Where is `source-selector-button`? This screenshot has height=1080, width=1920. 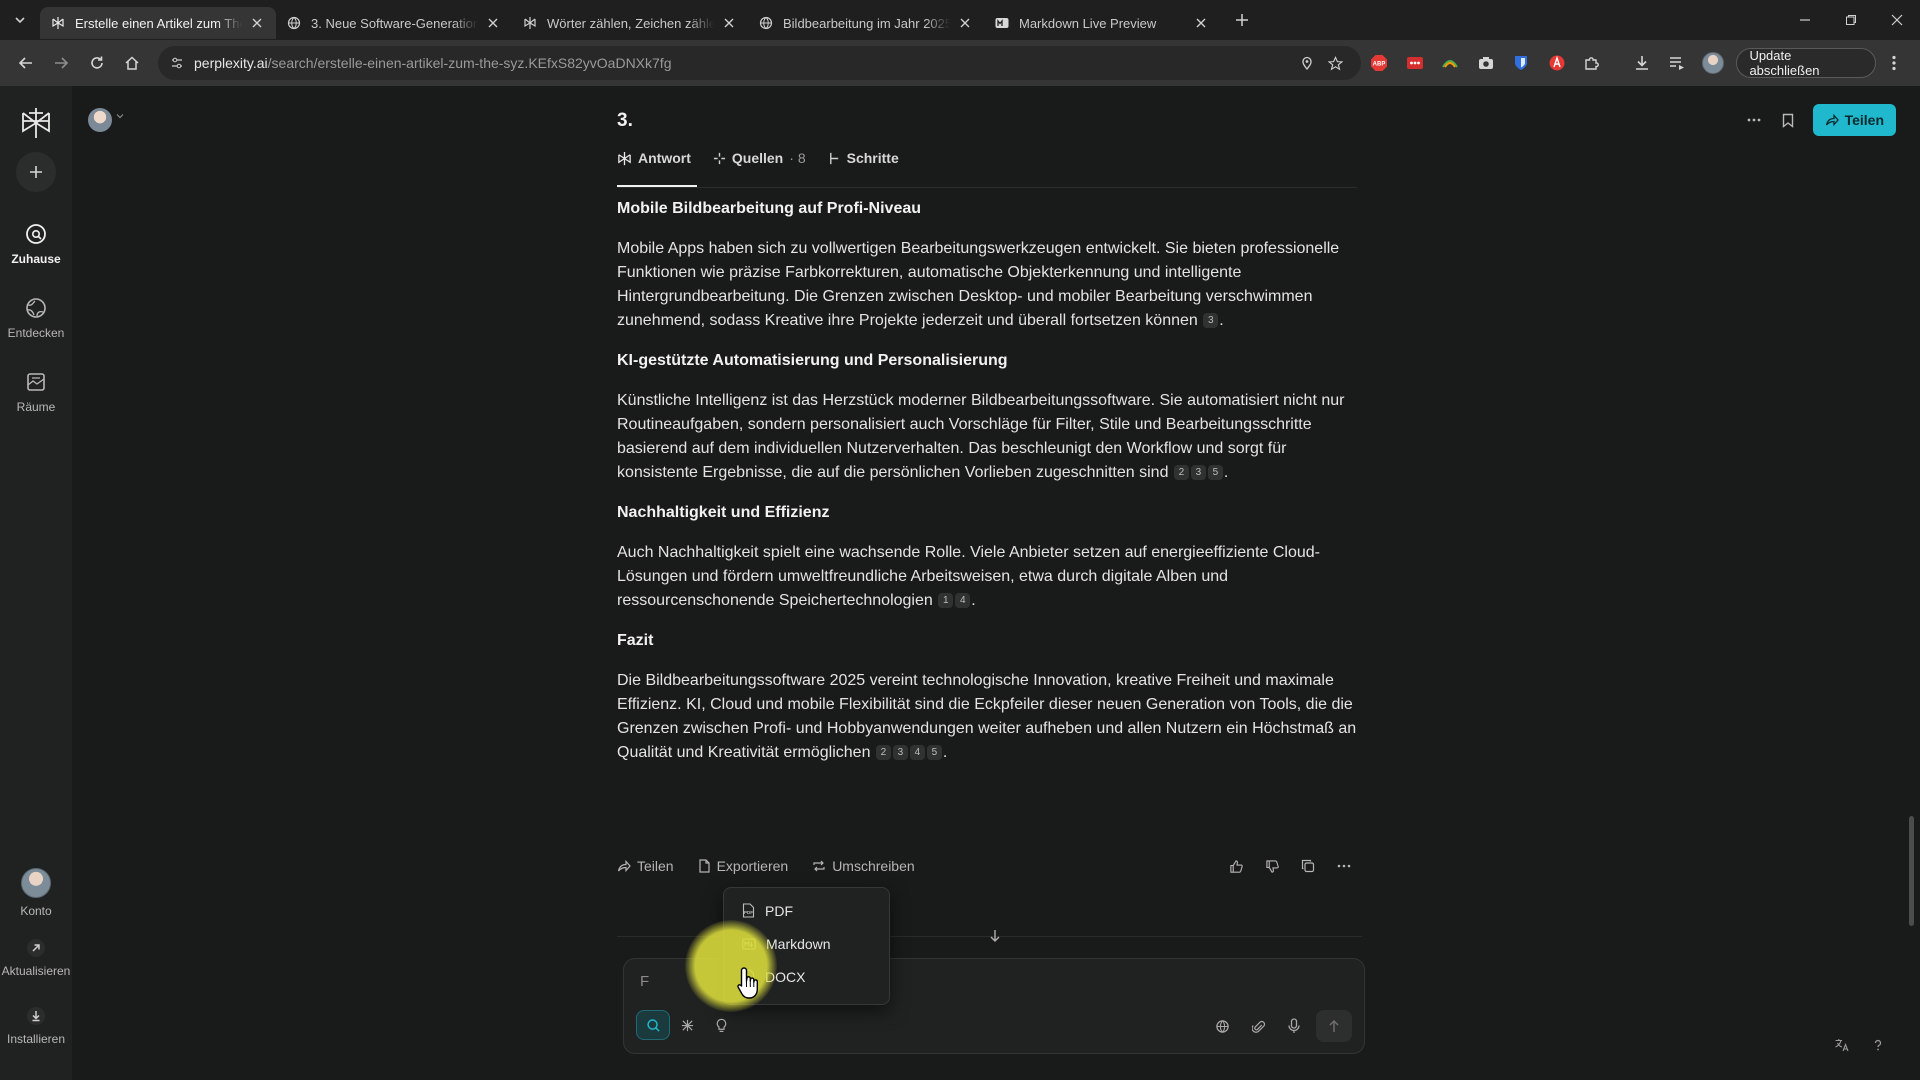 source-selector-button is located at coordinates (1222, 1026).